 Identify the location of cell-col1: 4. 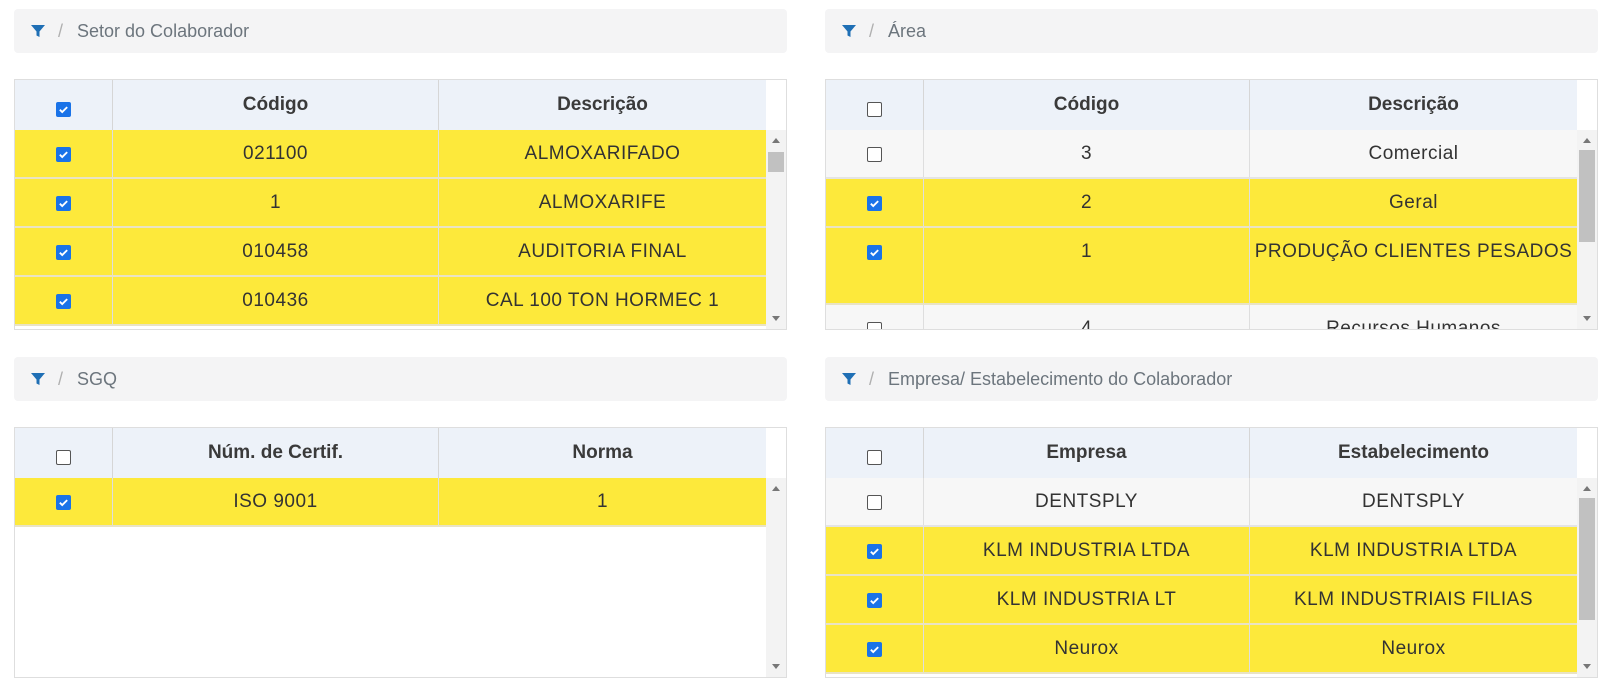
(1087, 317).